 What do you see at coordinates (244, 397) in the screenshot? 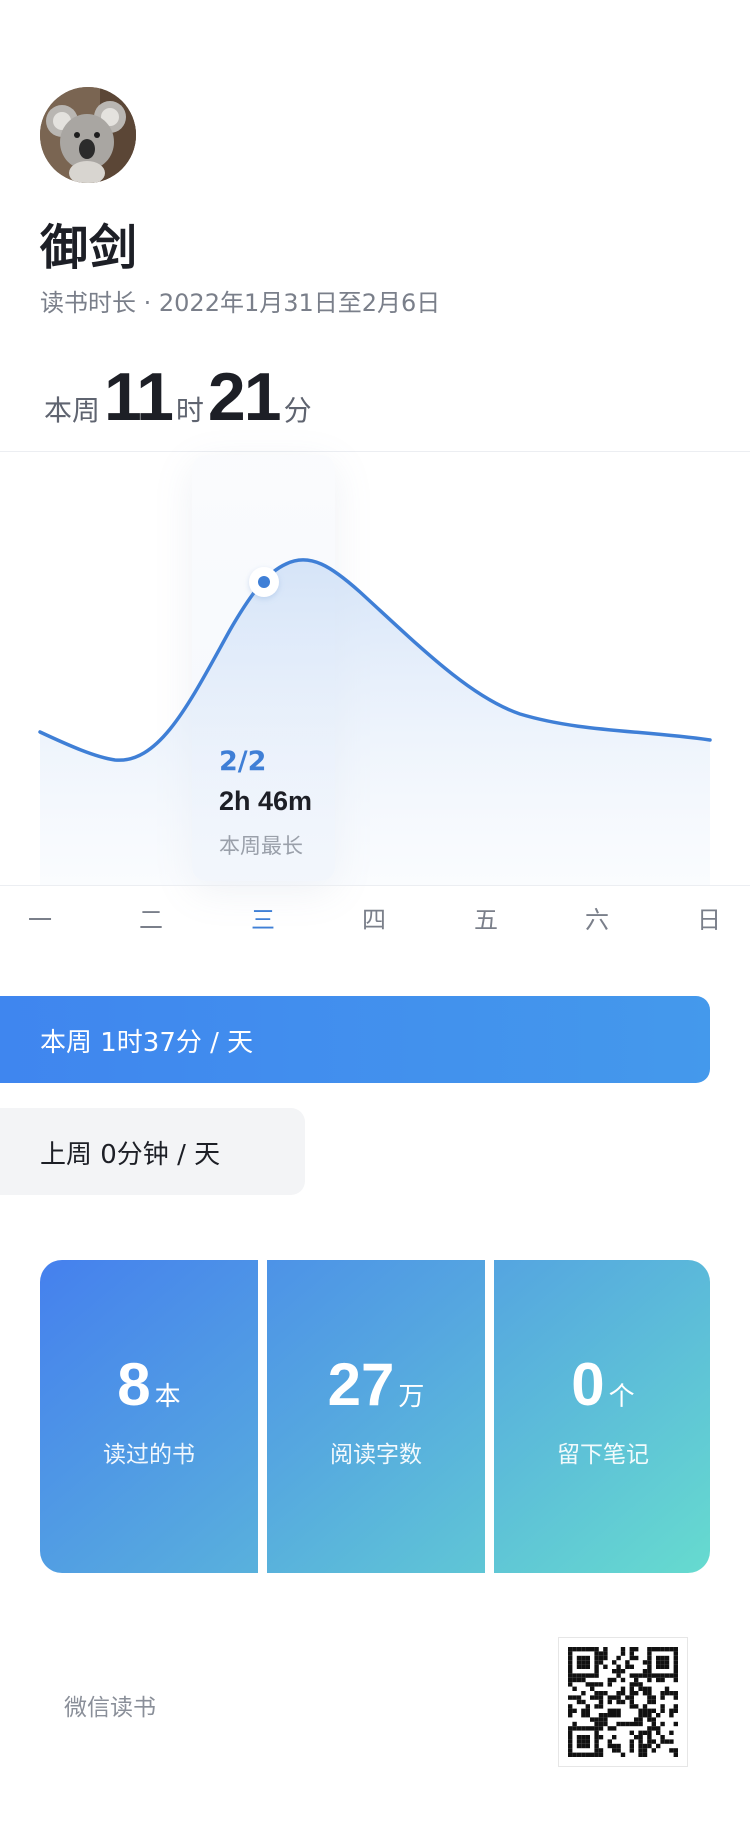
I see `week-total-minutes: 21` at bounding box center [244, 397].